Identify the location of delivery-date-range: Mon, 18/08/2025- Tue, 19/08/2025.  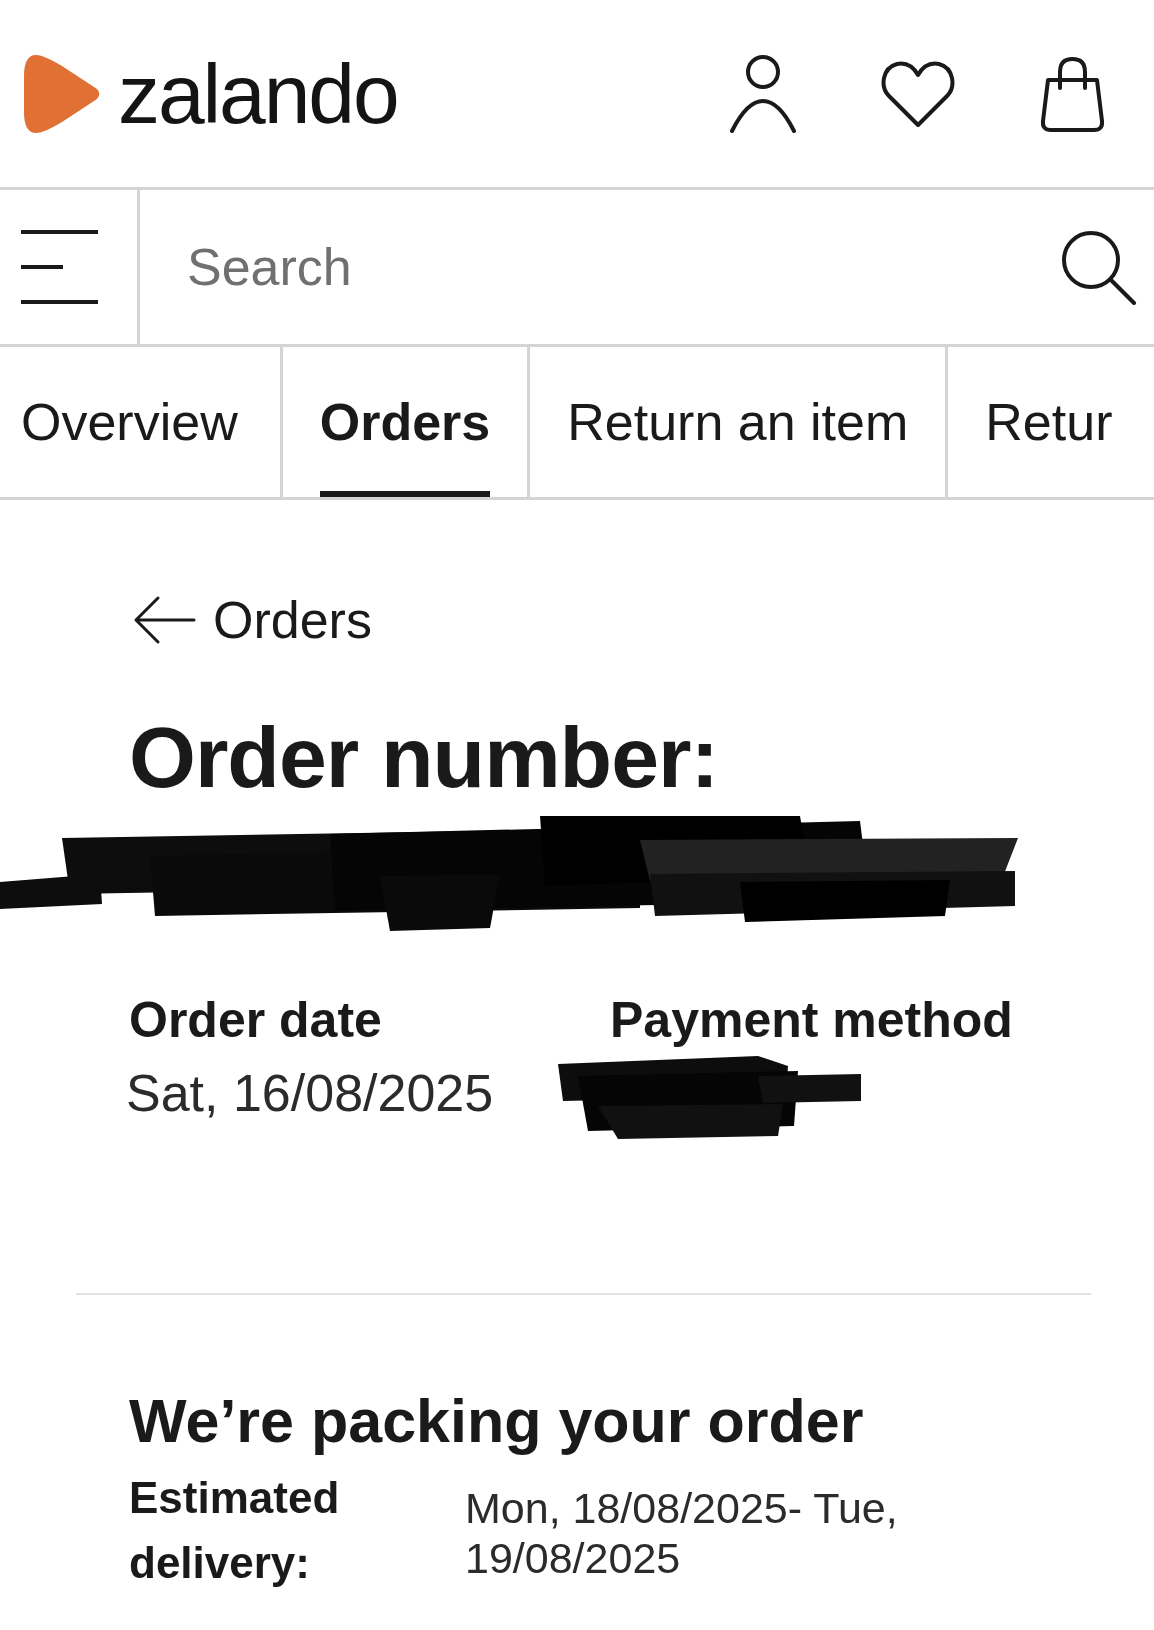
(682, 1533).